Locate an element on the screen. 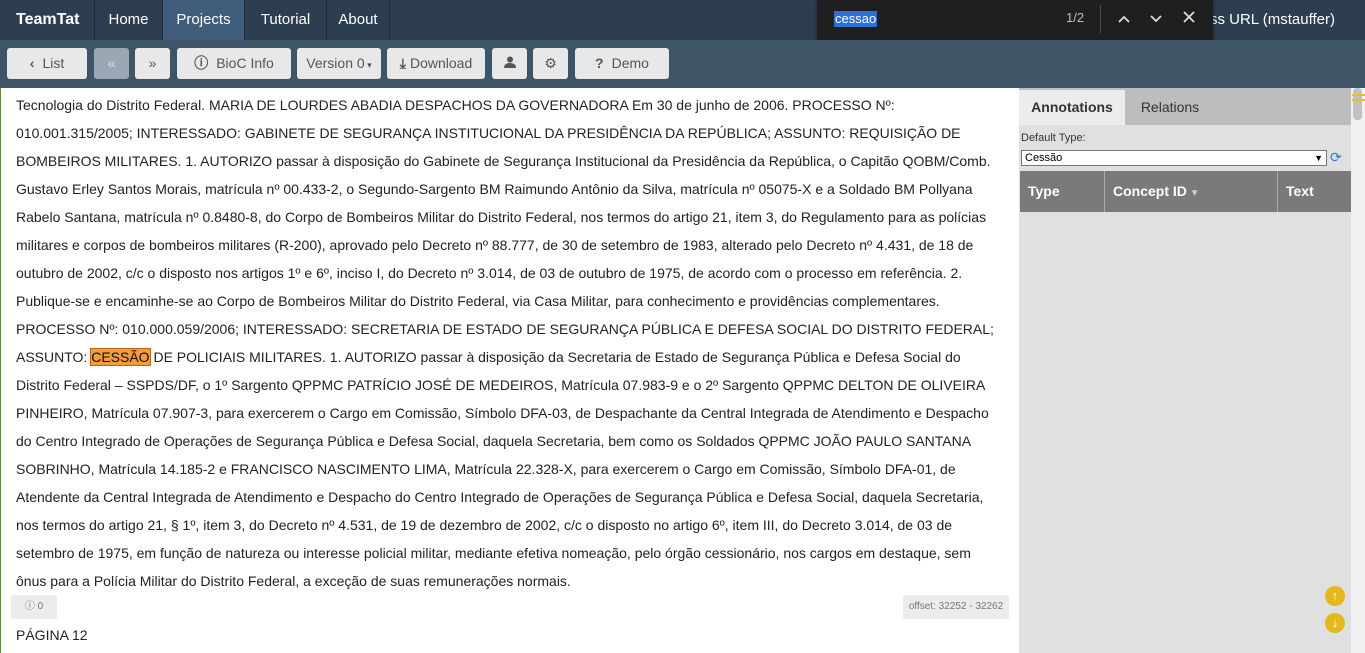 The width and height of the screenshot is (1365, 653). find-bar: cessao 1/2 is located at coordinates (1015, 21).